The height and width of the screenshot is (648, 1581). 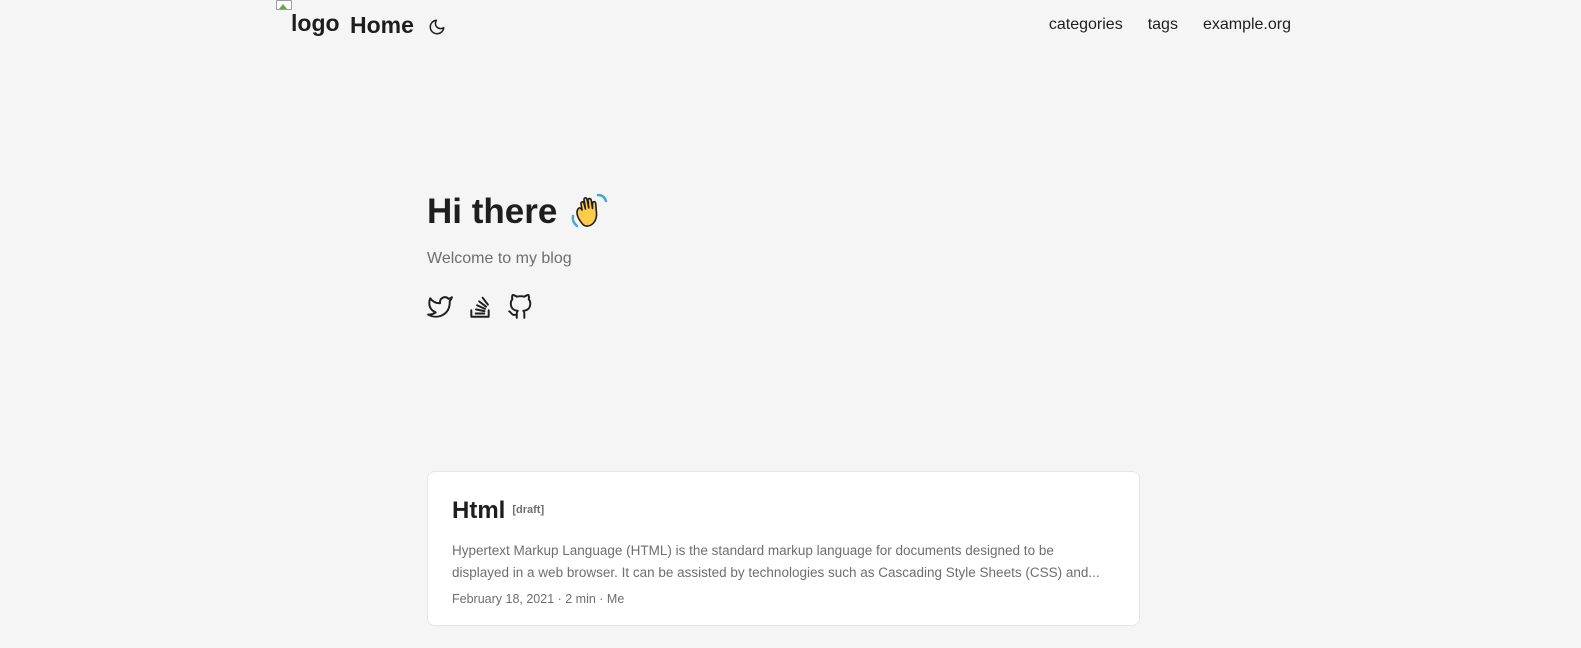 What do you see at coordinates (790, 28) in the screenshot?
I see `site-header: logo Home categories tags example.org` at bounding box center [790, 28].